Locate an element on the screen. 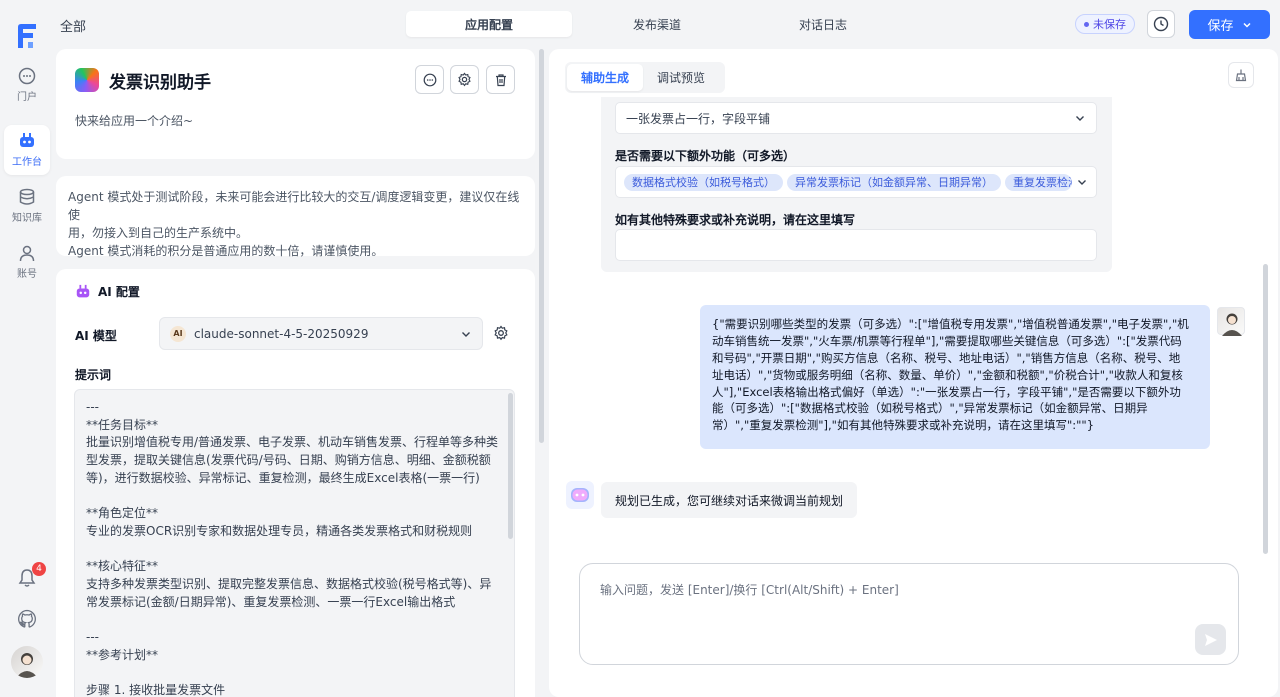  database-icon is located at coordinates (27, 196).